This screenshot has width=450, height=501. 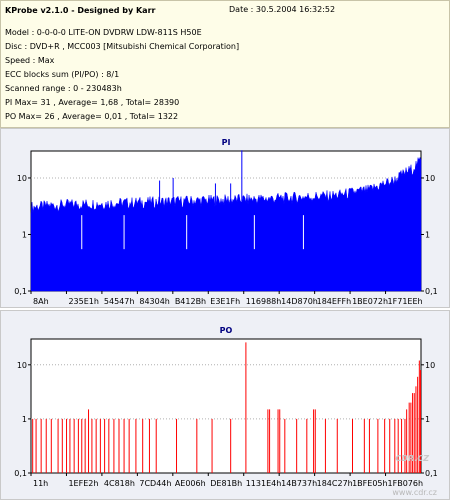 What do you see at coordinates (299, 301) in the screenshot?
I see `x-tick-label: 14D870h` at bounding box center [299, 301].